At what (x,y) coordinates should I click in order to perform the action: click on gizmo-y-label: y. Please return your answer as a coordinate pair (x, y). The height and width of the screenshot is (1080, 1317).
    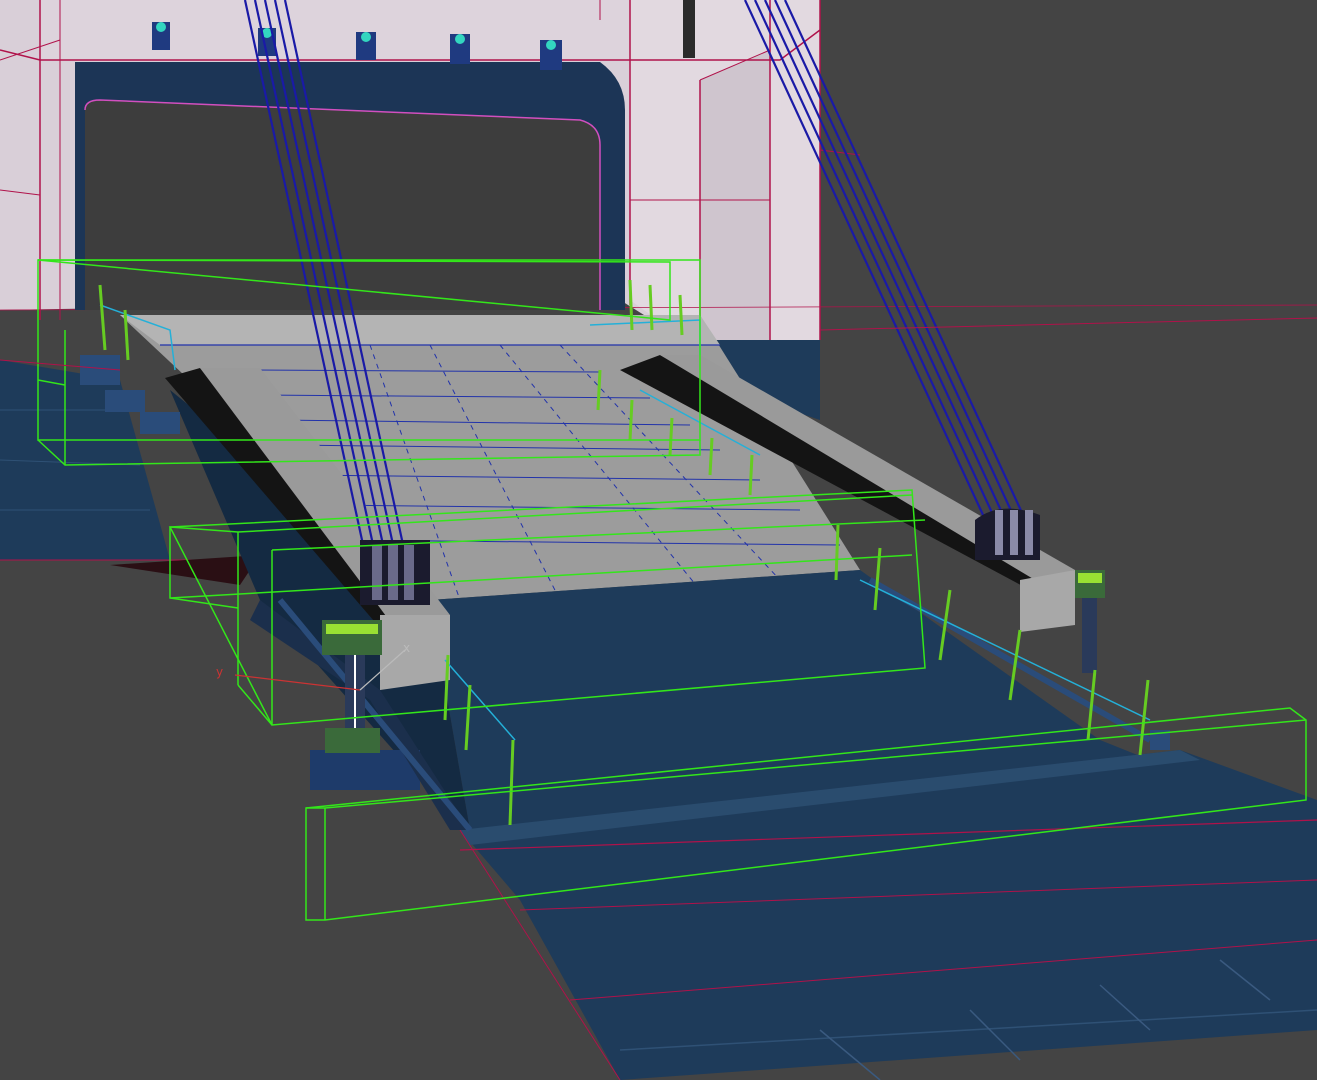
    Looking at the image, I should click on (219, 672).